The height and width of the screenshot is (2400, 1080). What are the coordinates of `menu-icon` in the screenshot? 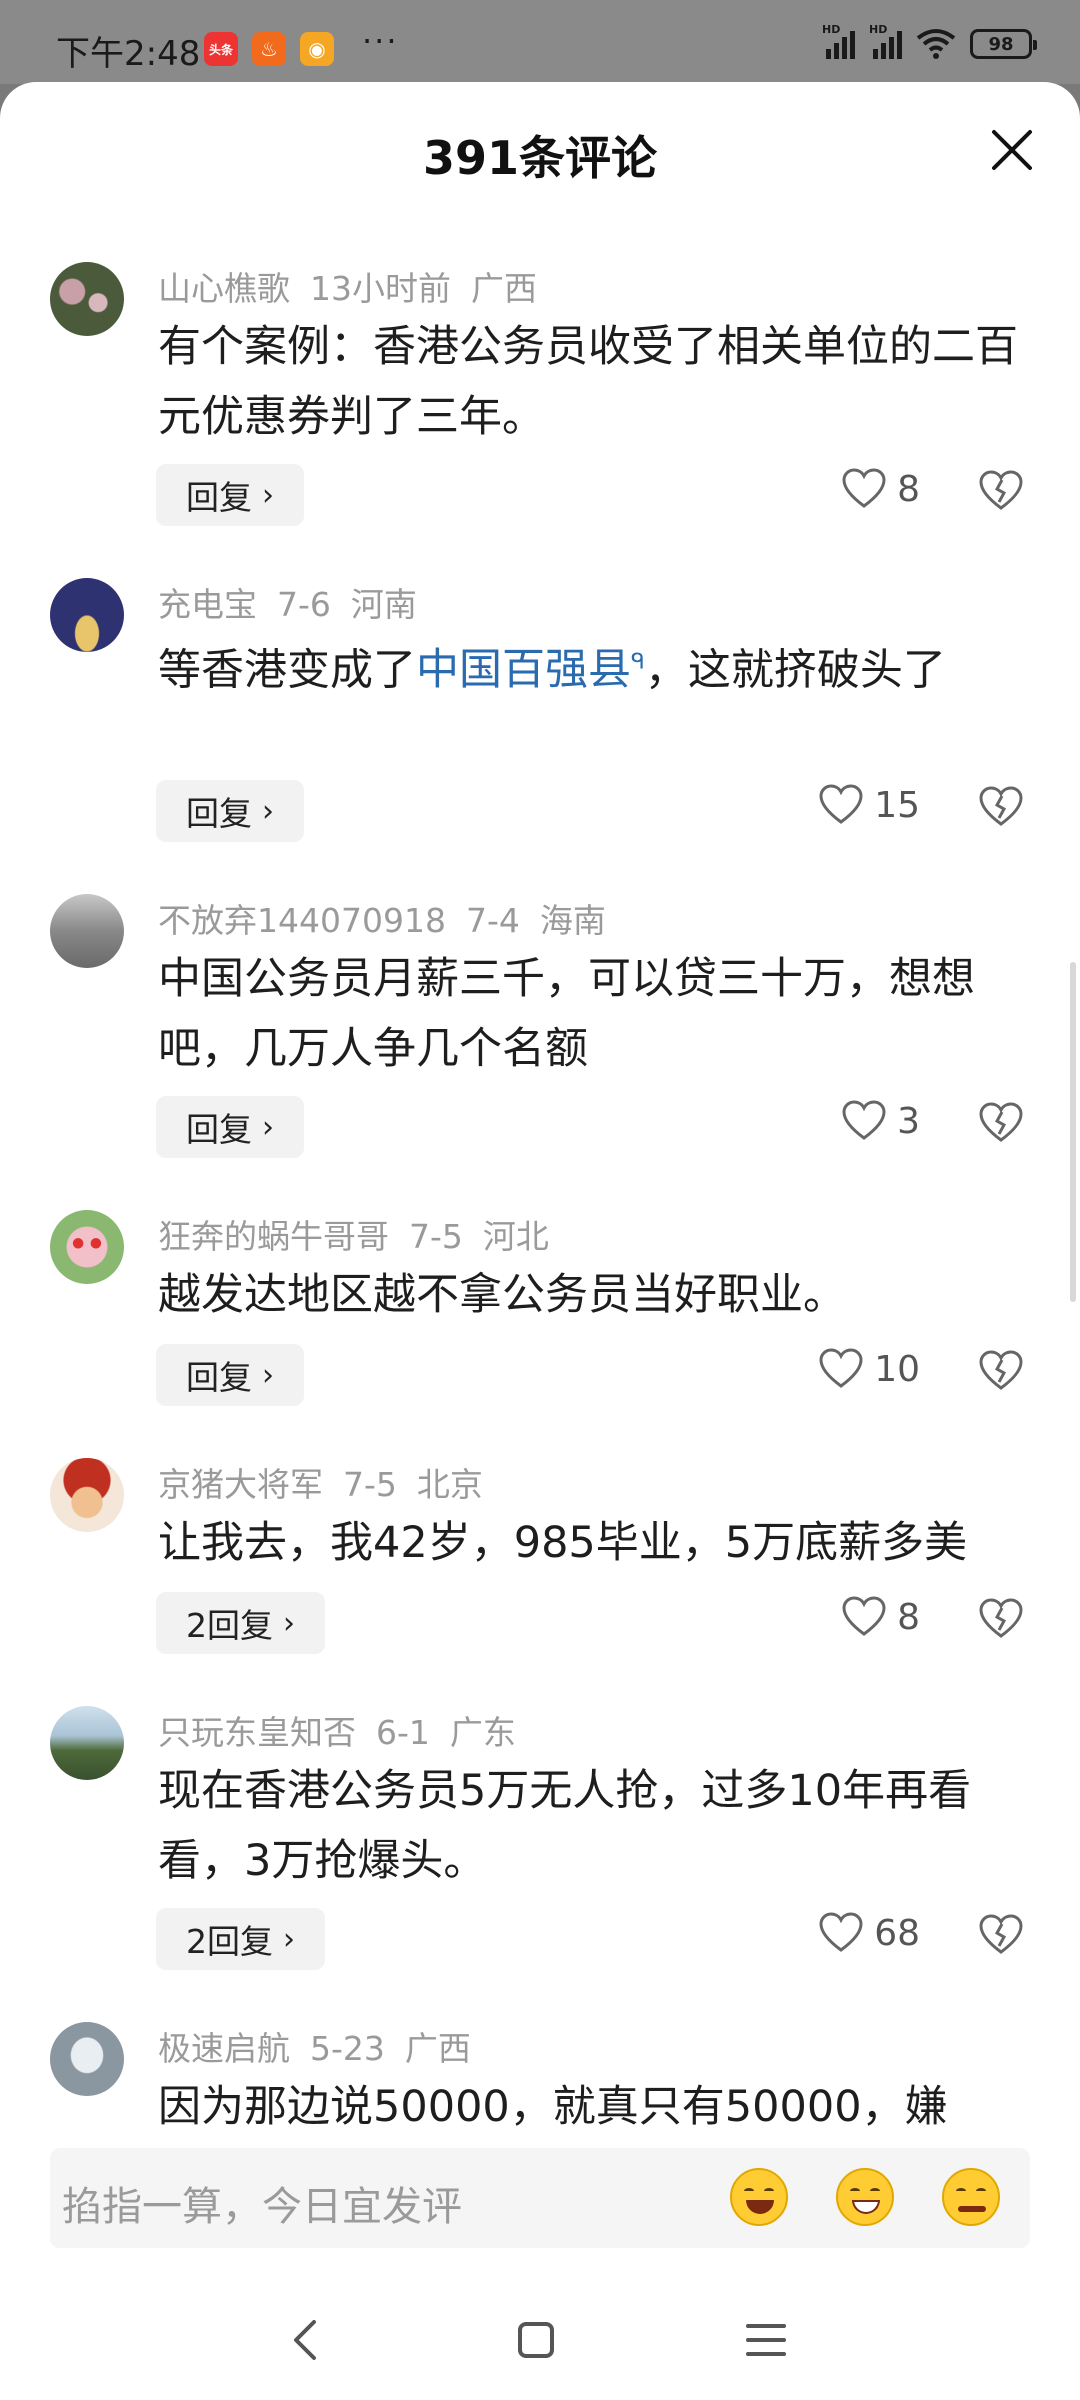 It's located at (766, 2340).